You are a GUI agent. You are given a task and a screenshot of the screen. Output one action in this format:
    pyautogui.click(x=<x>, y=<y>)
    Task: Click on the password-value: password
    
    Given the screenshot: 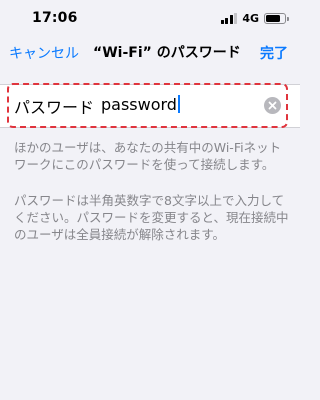 What is the action you would take?
    pyautogui.click(x=139, y=104)
    